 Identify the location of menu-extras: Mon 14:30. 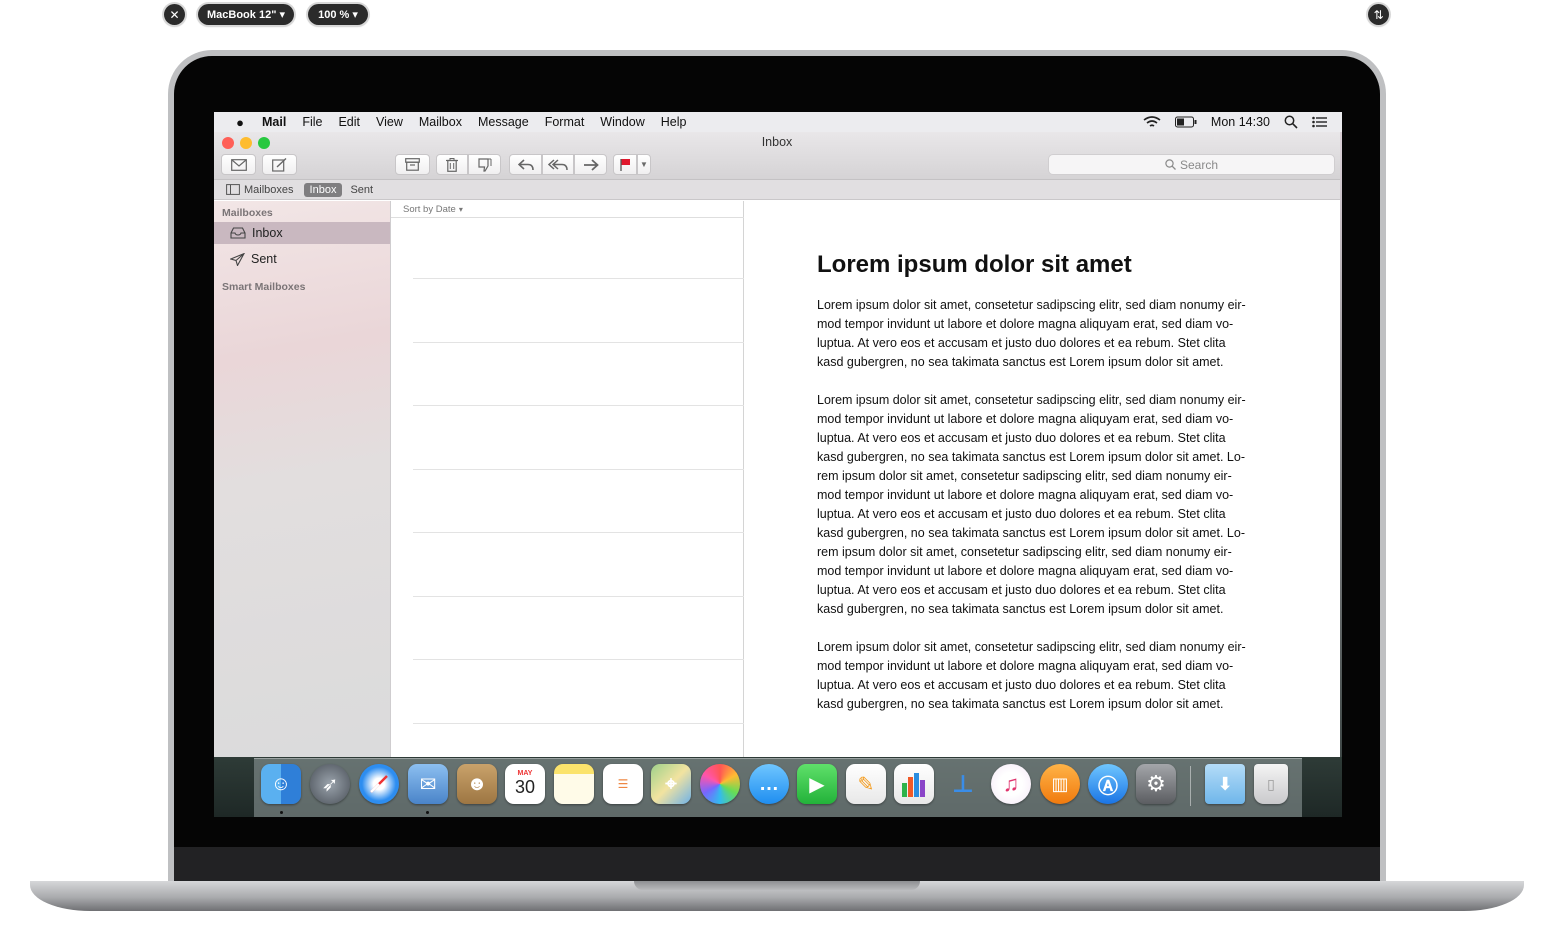
(1242, 122).